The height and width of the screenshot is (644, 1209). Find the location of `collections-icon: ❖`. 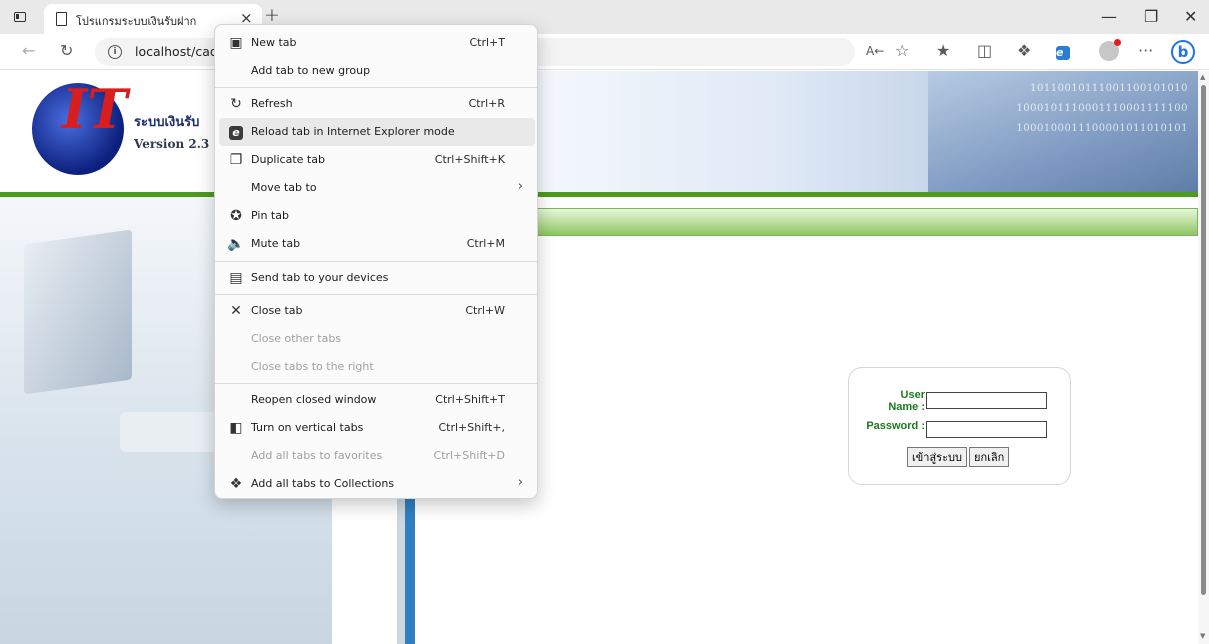

collections-icon: ❖ is located at coordinates (1024, 51).